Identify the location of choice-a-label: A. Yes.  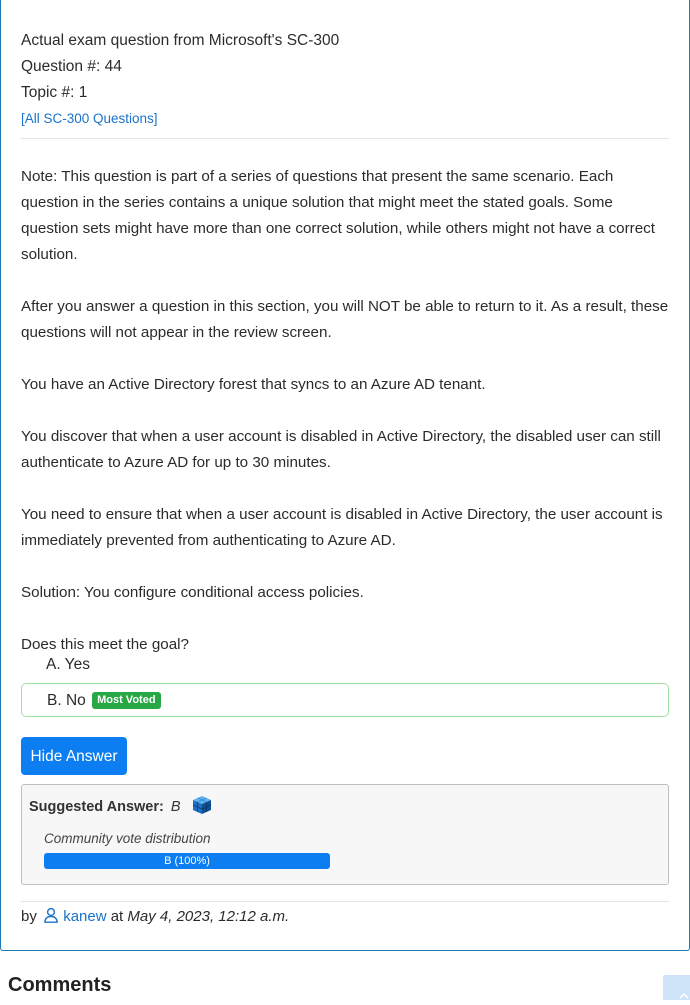
(68, 664).